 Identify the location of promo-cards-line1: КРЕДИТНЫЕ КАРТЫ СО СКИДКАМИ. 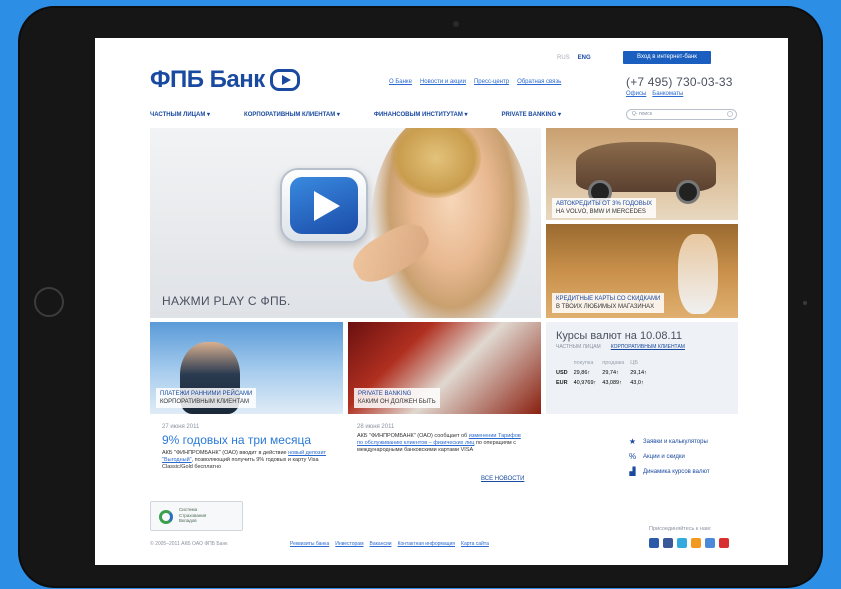
(608, 299).